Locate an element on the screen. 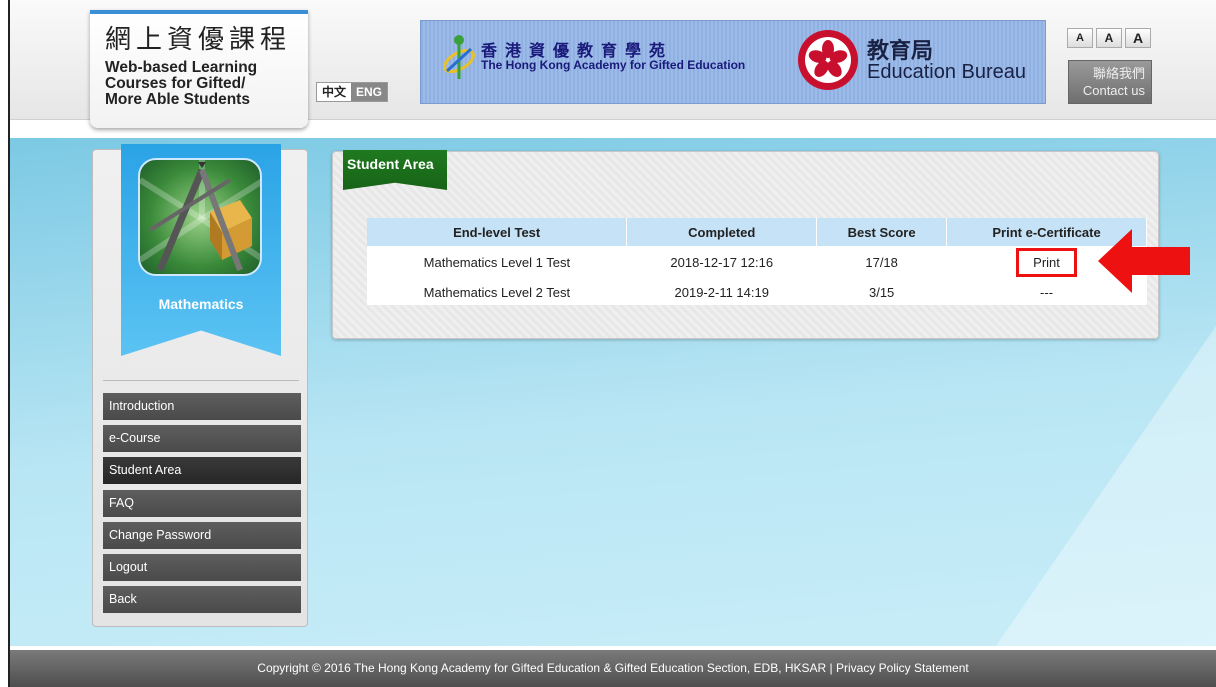  sidebar-item-student-area: Student Area is located at coordinates (202, 471).